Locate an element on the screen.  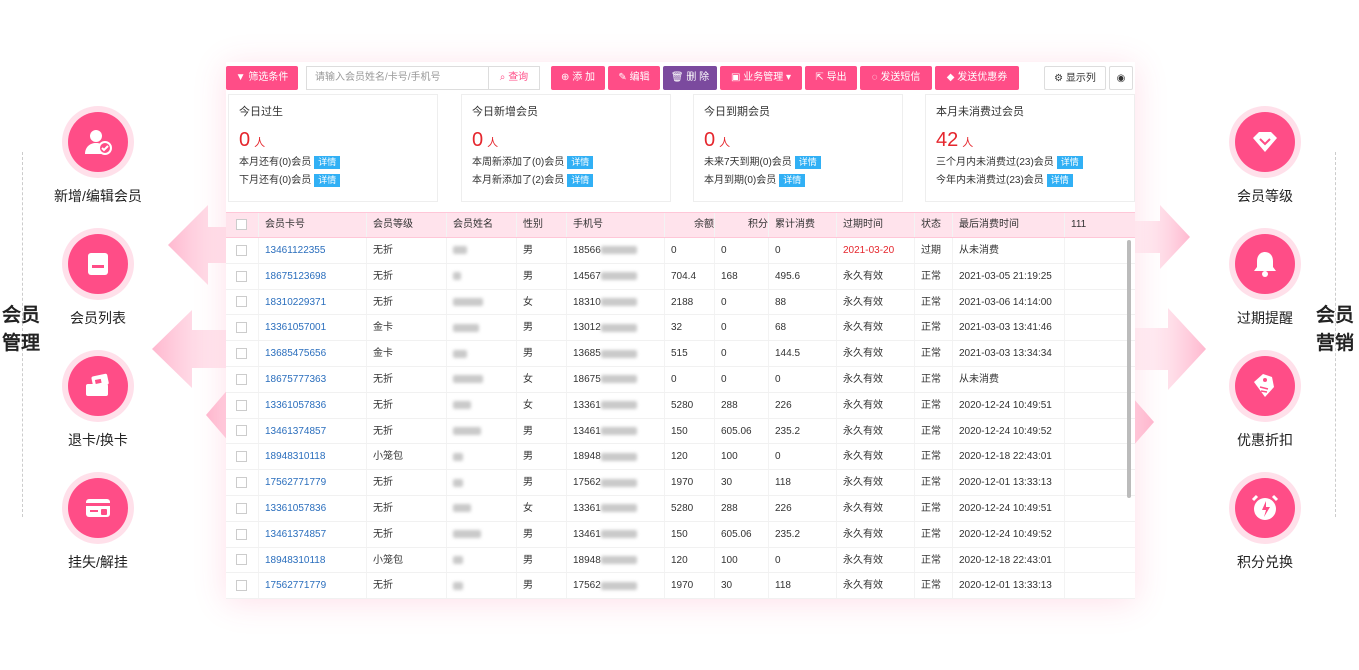
add-button: ⊕ 添 加 is located at coordinates (578, 78).